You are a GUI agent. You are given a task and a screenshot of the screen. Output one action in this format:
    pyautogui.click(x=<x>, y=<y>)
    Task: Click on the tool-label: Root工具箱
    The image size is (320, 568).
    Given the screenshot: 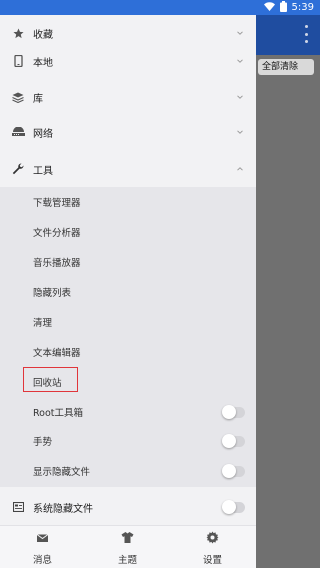 What is the action you would take?
    pyautogui.click(x=58, y=413)
    